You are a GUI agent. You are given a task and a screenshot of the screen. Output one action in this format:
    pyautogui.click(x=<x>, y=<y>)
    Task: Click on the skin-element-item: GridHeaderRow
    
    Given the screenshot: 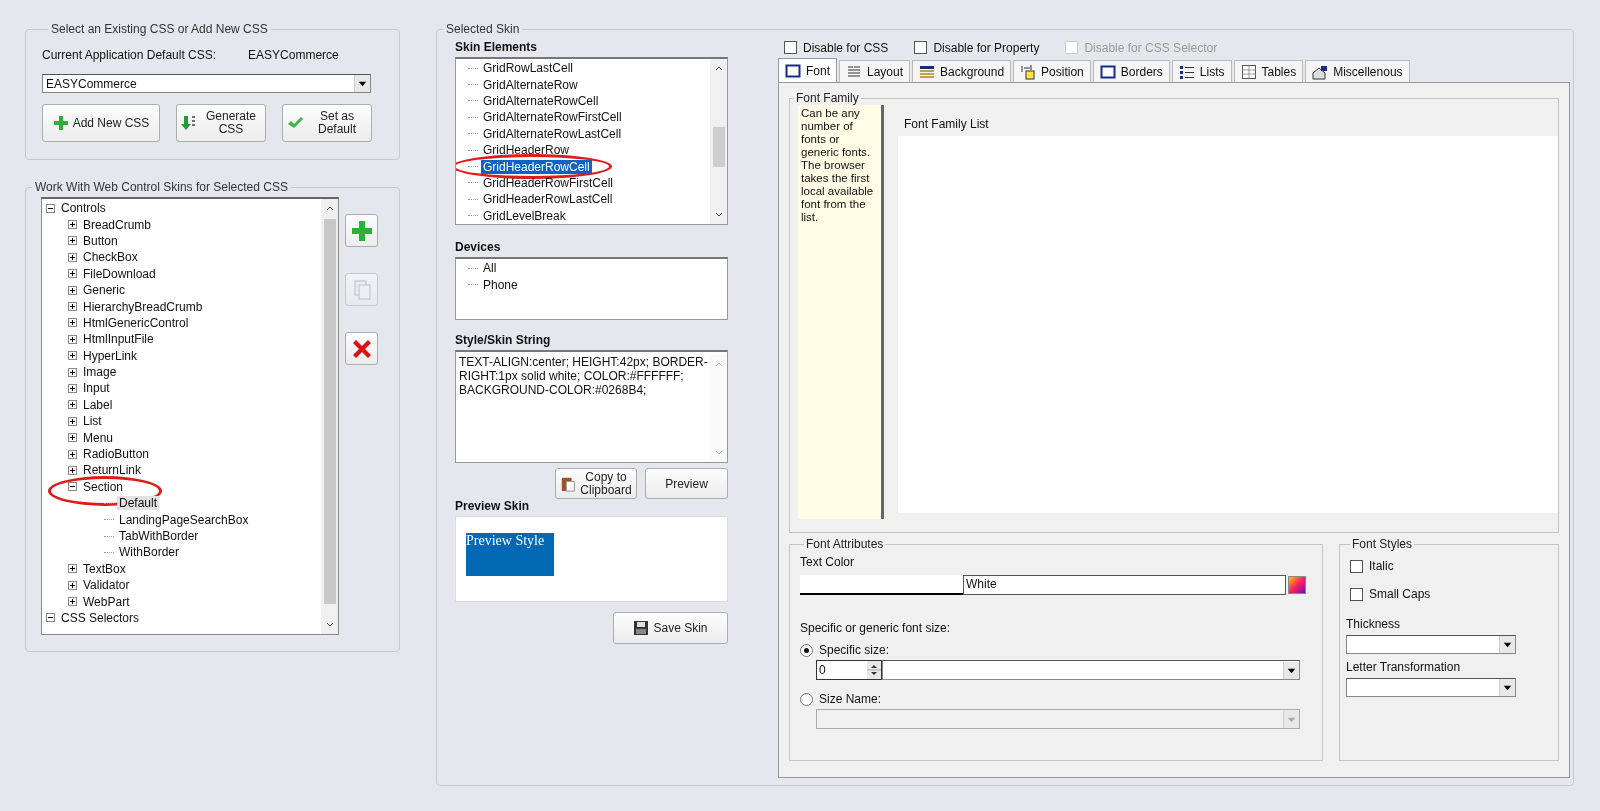 What is the action you would take?
    pyautogui.click(x=526, y=150)
    